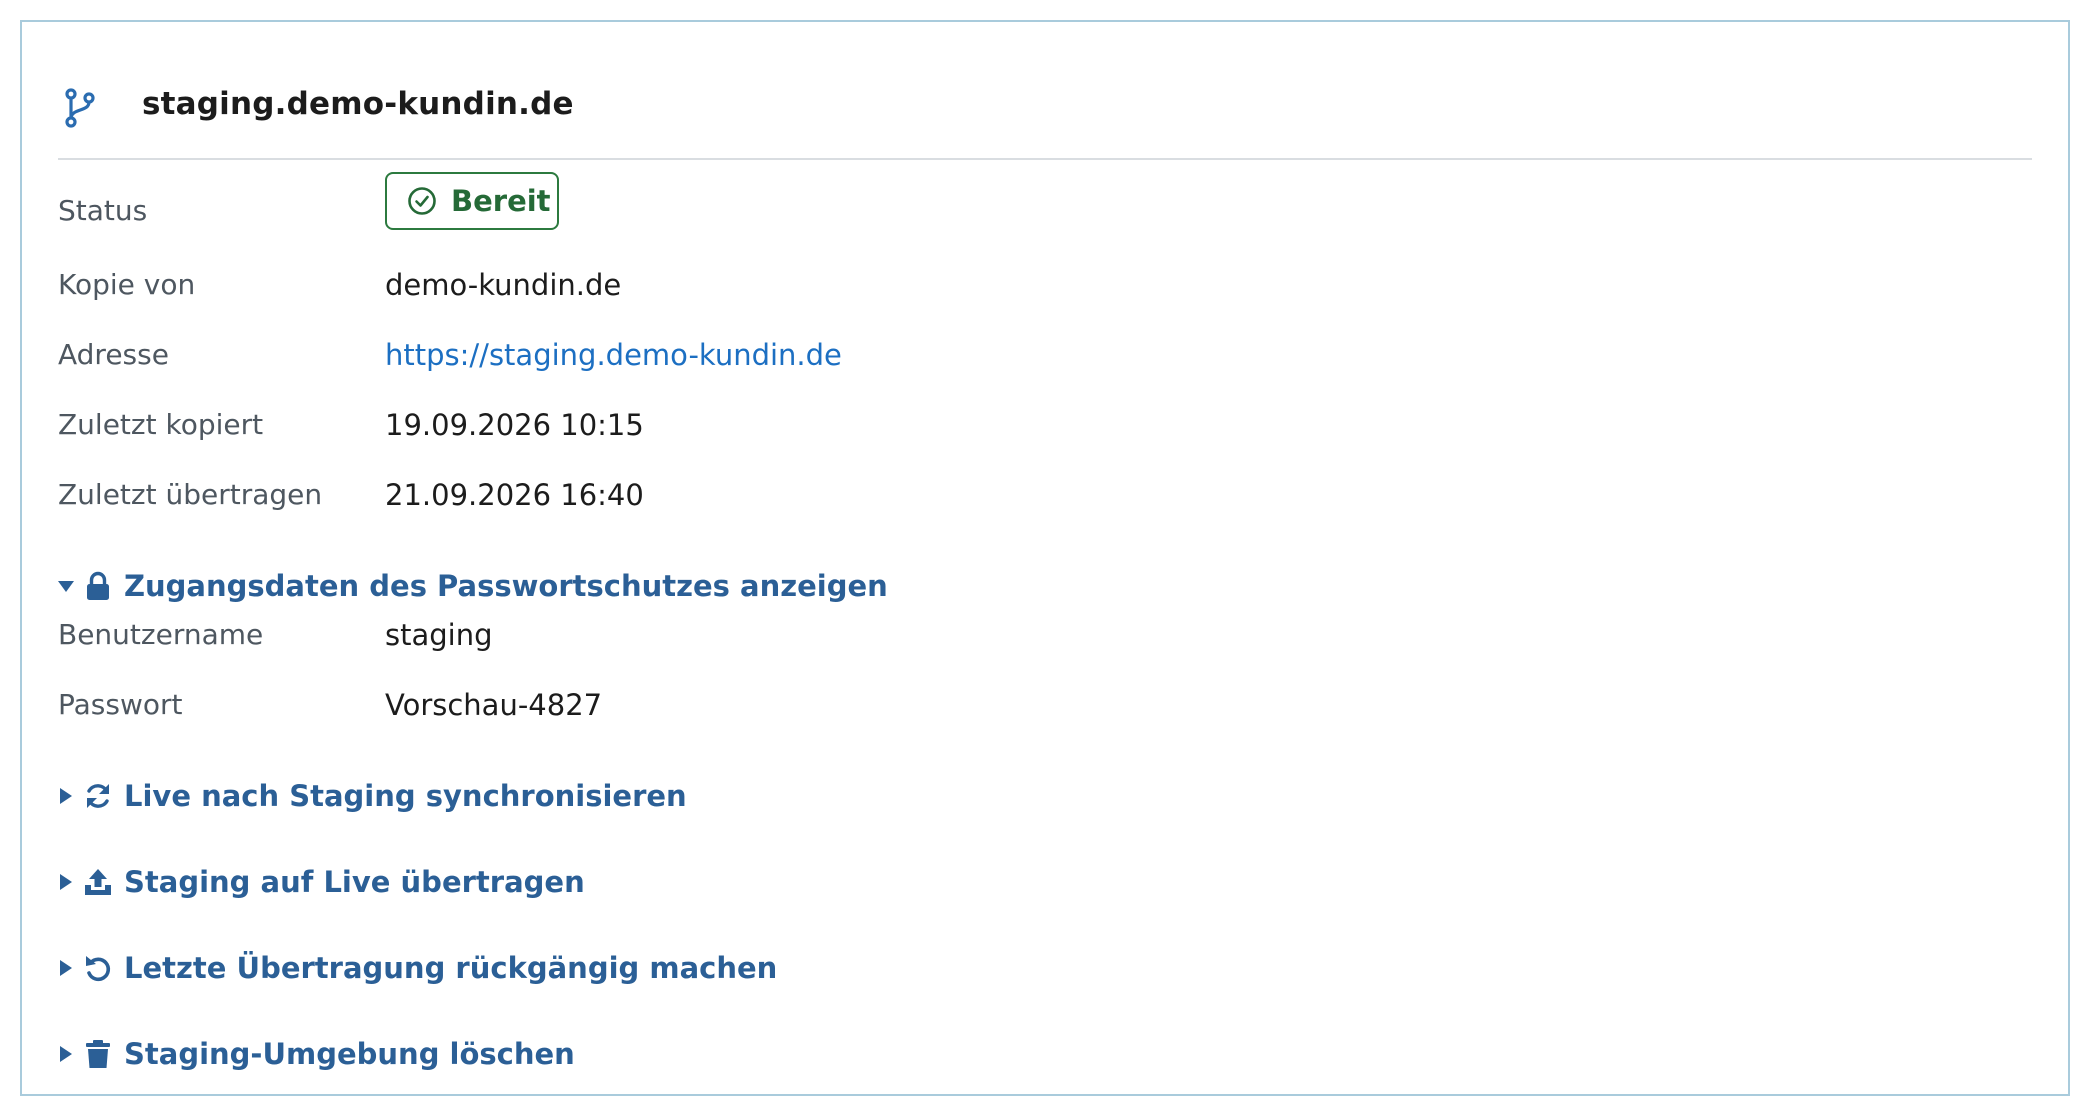 This screenshot has width=2092, height=1116. Describe the element at coordinates (451, 968) in the screenshot. I see `undo-section-label: Letzte Übertragung rückgängig machen` at that location.